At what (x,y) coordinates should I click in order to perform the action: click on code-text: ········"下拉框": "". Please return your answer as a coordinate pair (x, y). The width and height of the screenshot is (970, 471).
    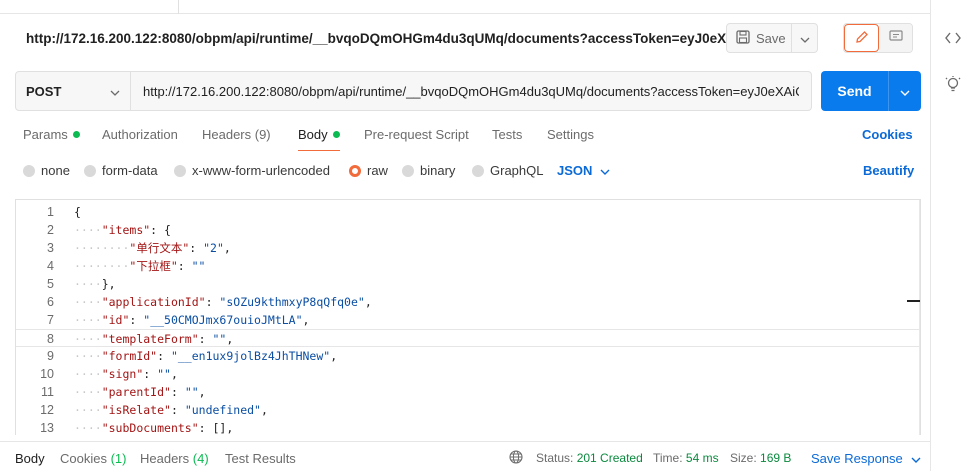
    Looking at the image, I should click on (140, 266).